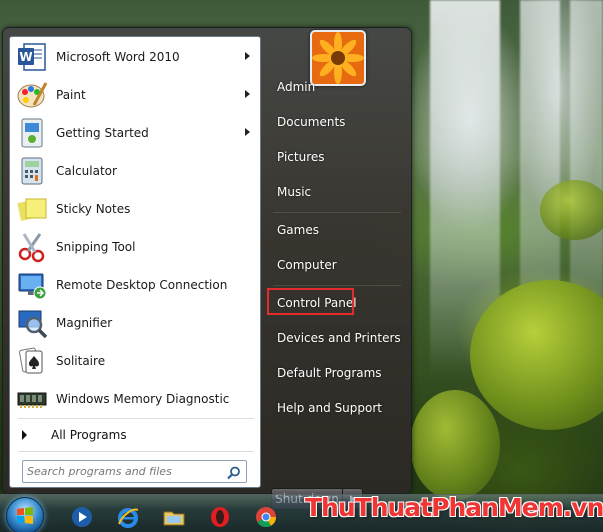 This screenshot has height=532, width=603. Describe the element at coordinates (118, 57) in the screenshot. I see `program-label: Microsoft Word 2010` at that location.